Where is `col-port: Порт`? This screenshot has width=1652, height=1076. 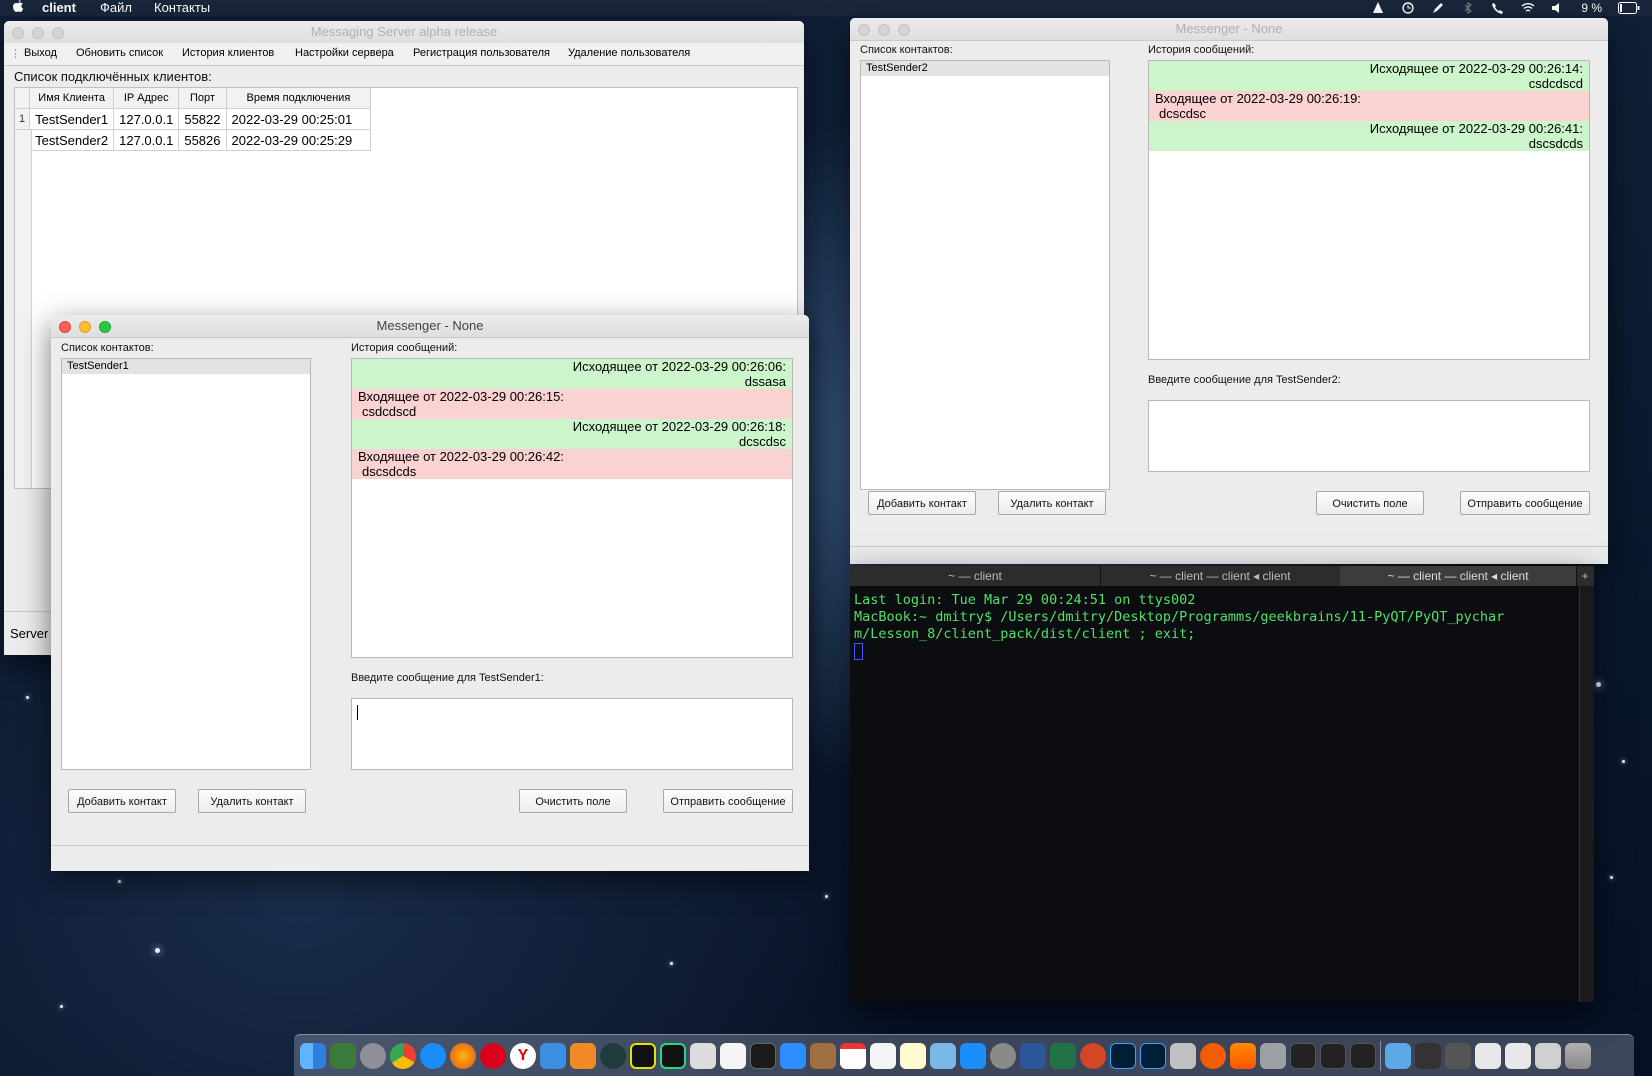
col-port: Порт is located at coordinates (202, 98).